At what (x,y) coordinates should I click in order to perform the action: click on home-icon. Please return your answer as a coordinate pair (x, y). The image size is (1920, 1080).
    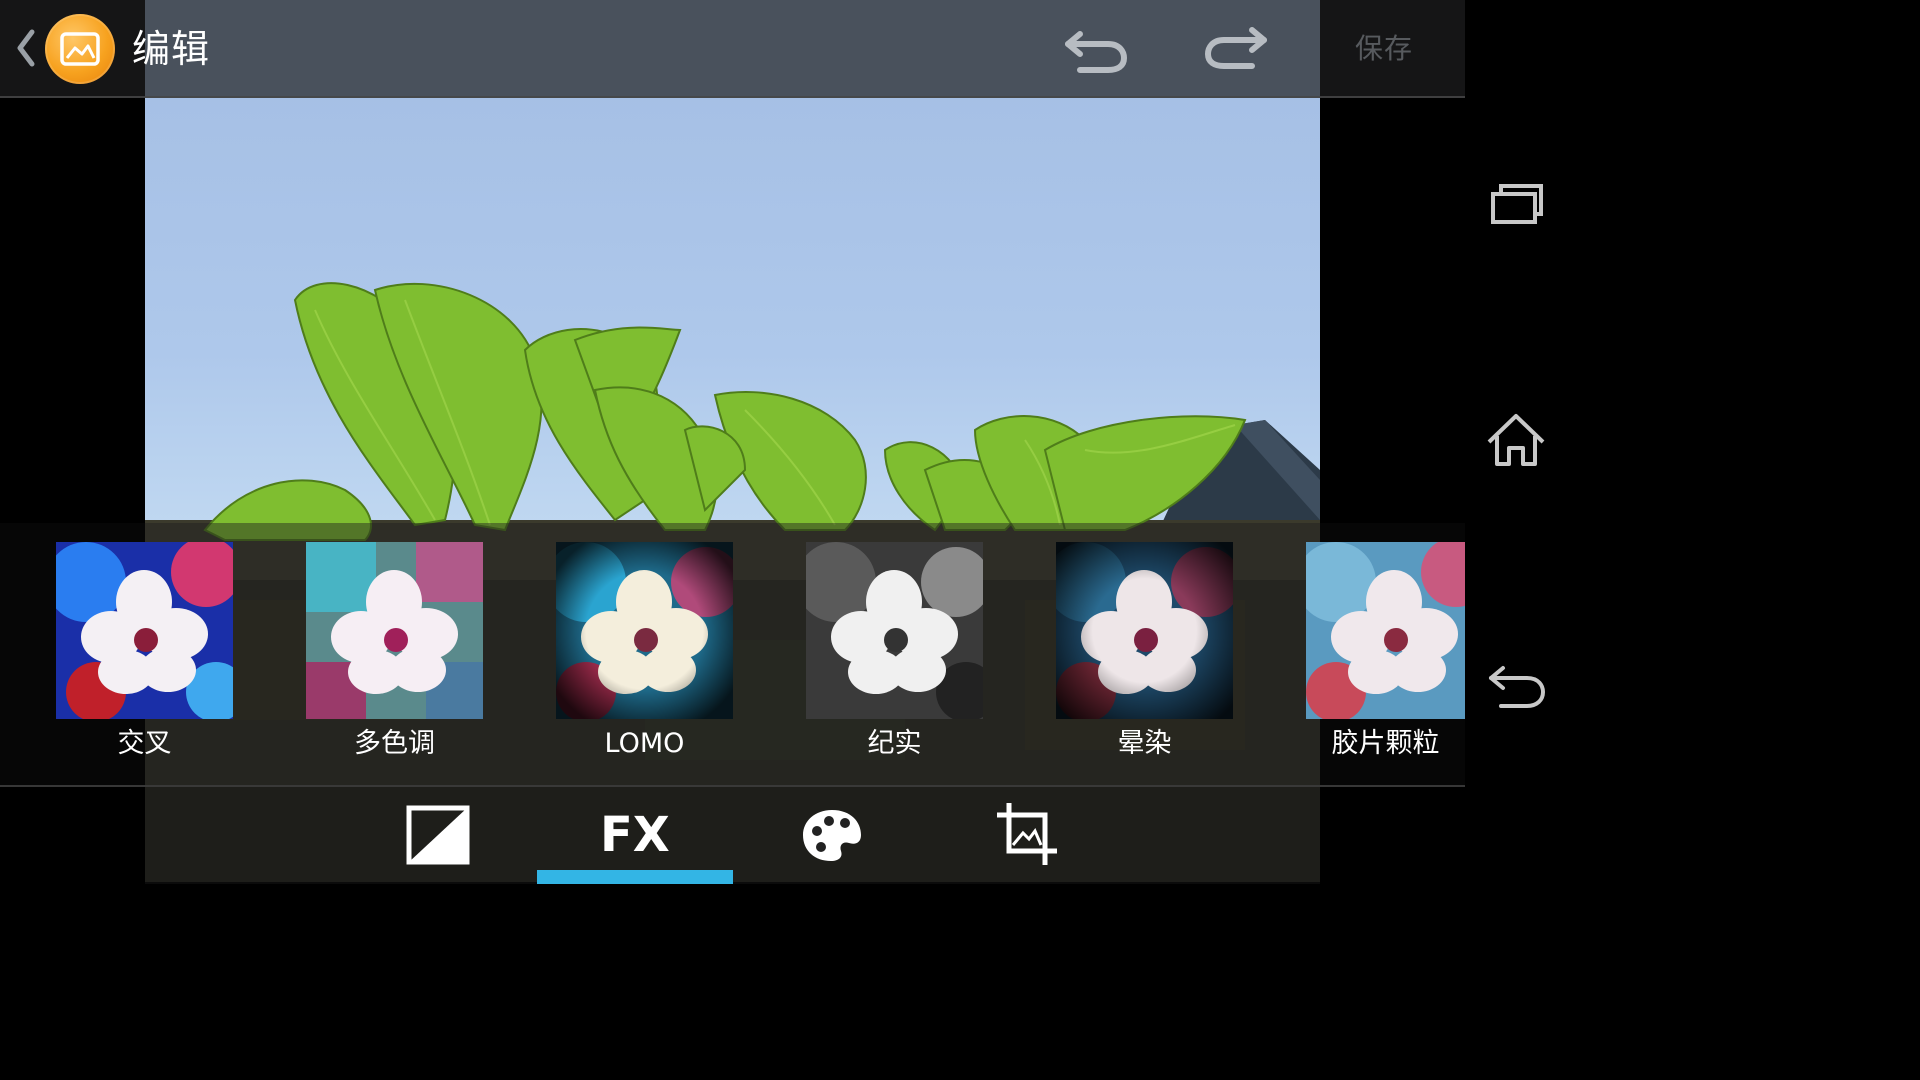
    Looking at the image, I should click on (1516, 441).